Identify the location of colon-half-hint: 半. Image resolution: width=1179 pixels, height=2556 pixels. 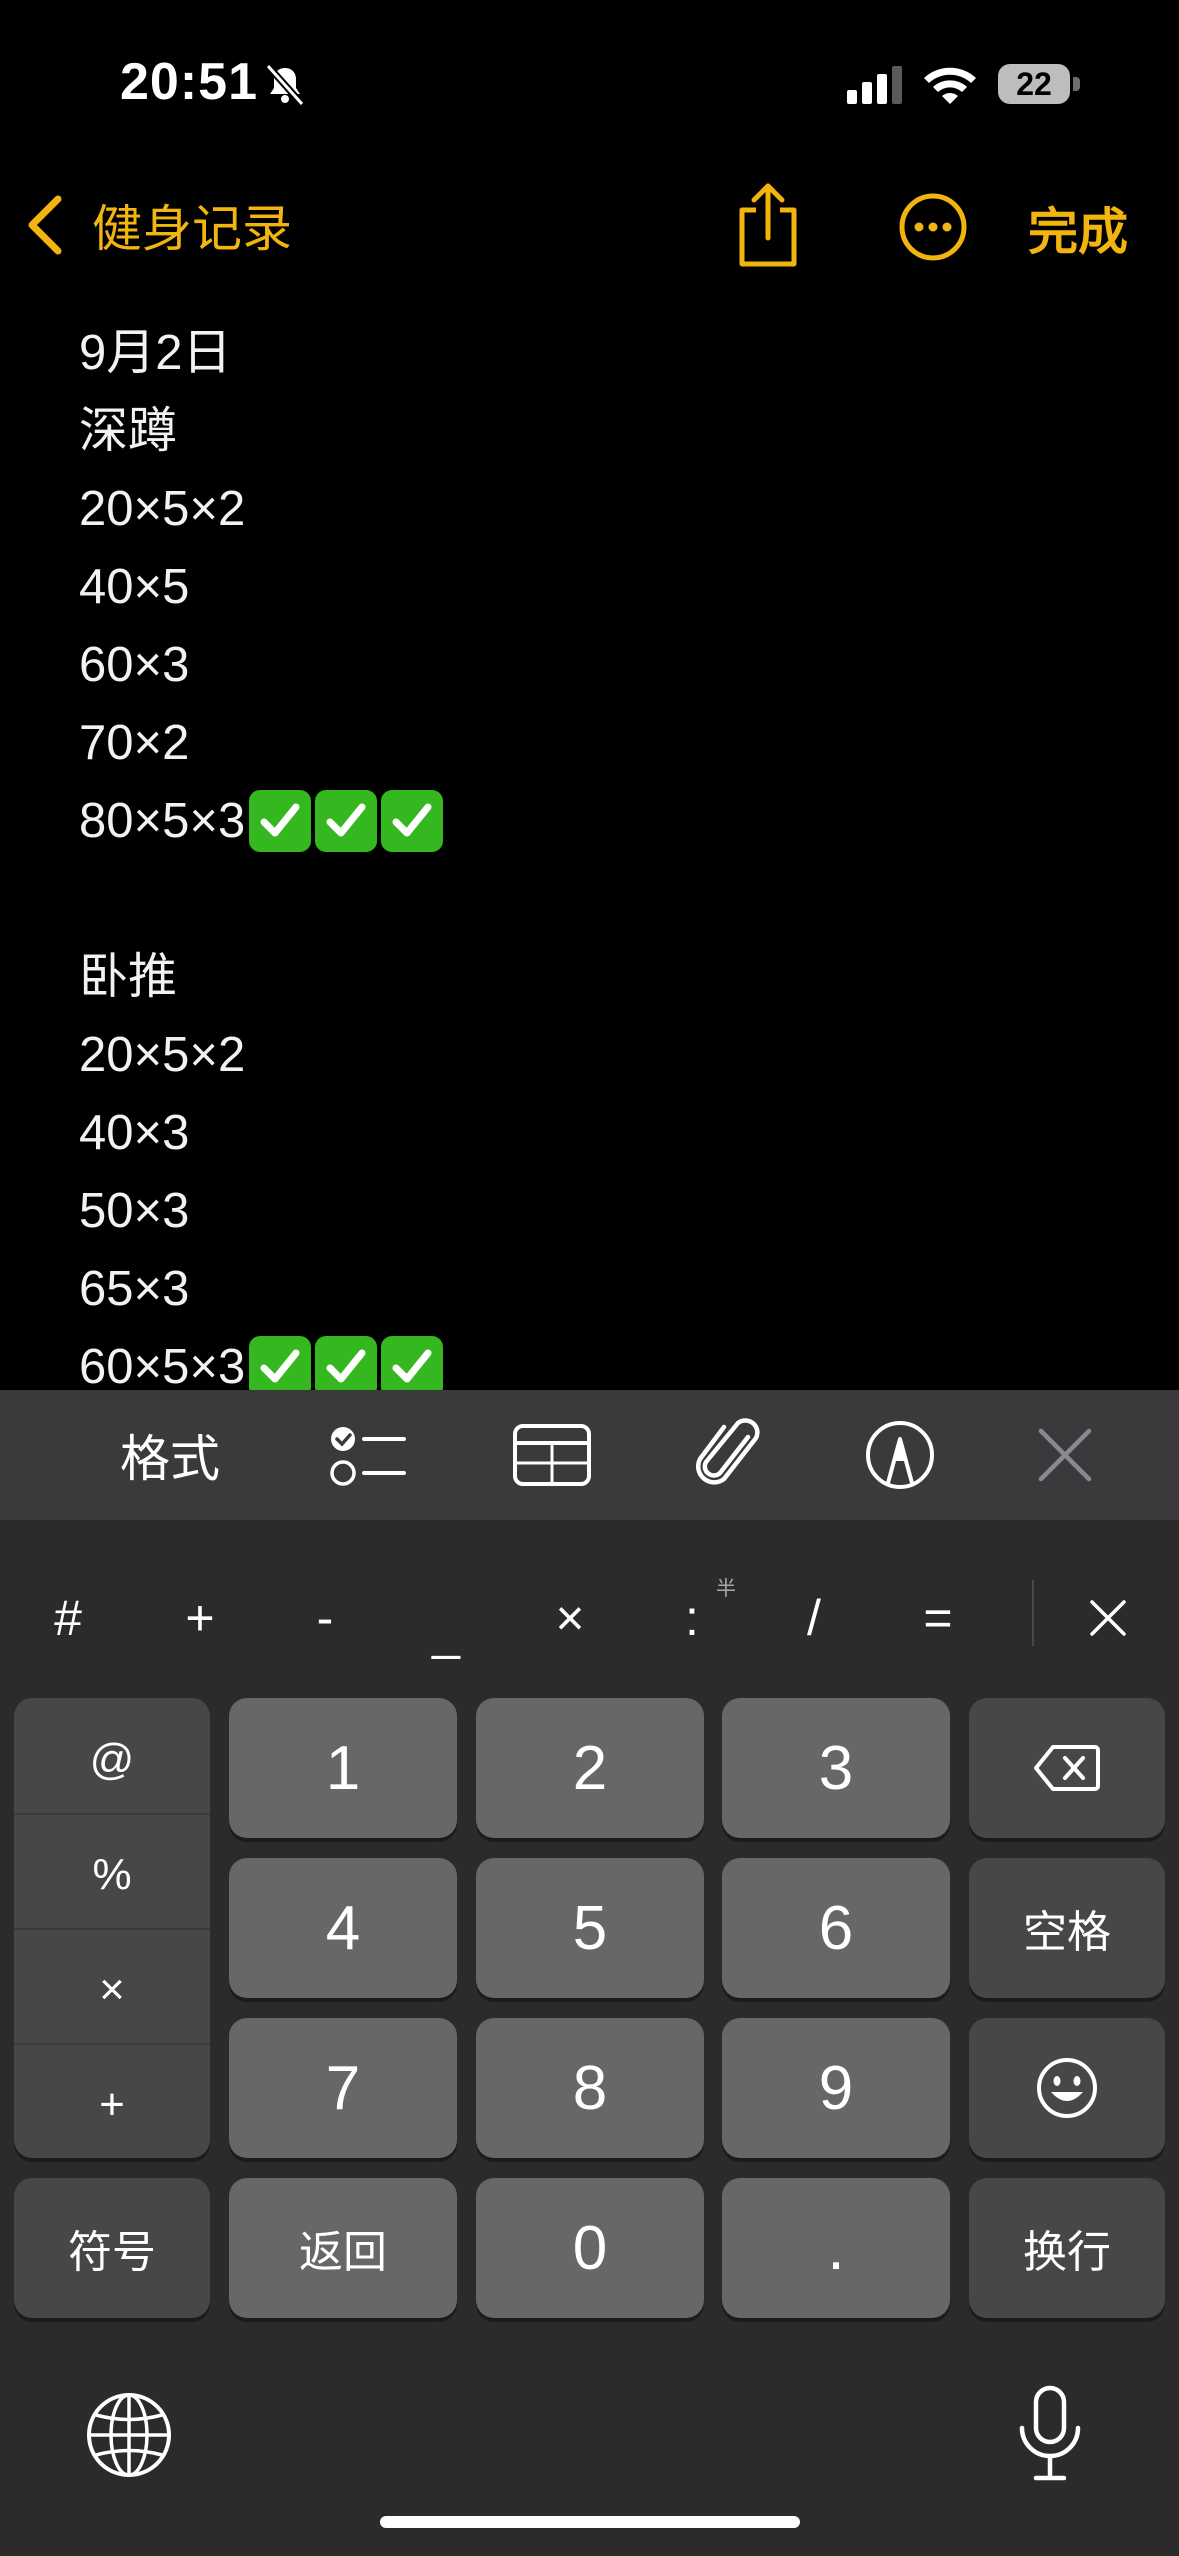
(726, 1589).